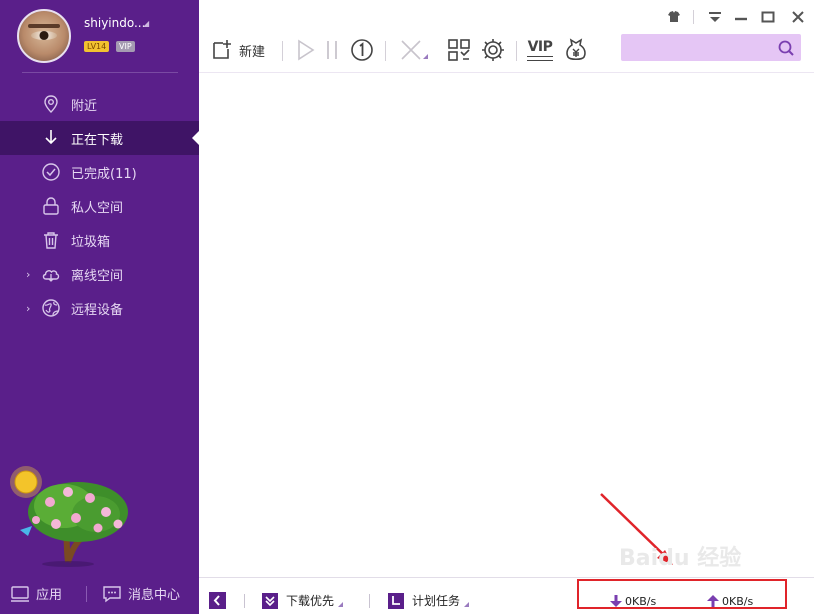 The height and width of the screenshot is (615, 814). Describe the element at coordinates (576, 50) in the screenshot. I see `money-bag-yen-icon` at that location.